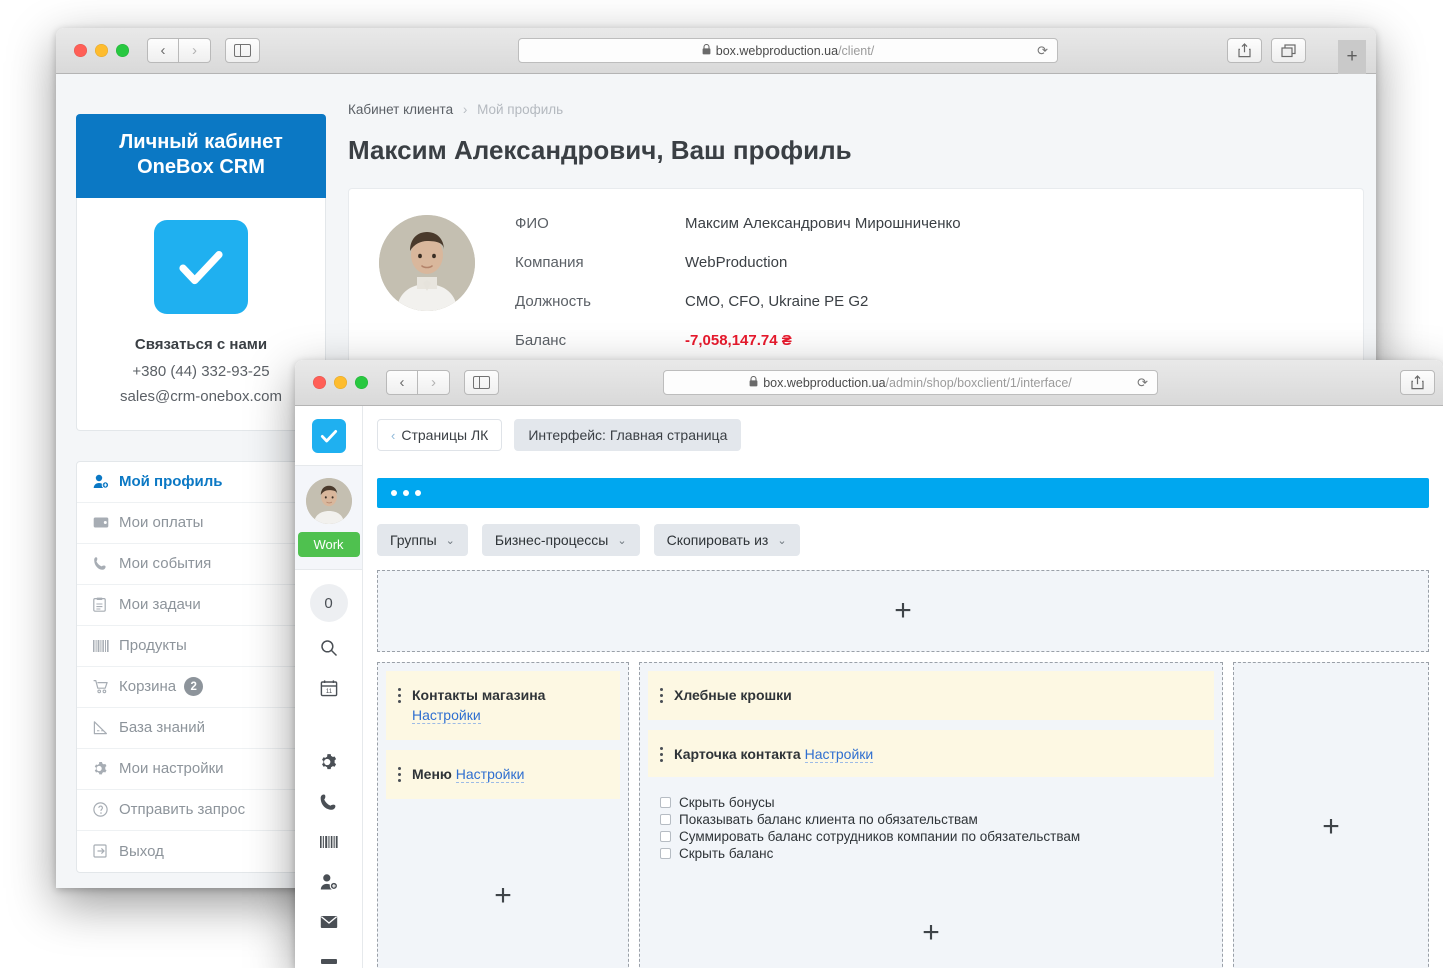 The width and height of the screenshot is (1443, 968). What do you see at coordinates (532, 223) in the screenshot?
I see `field-label: ФИО` at bounding box center [532, 223].